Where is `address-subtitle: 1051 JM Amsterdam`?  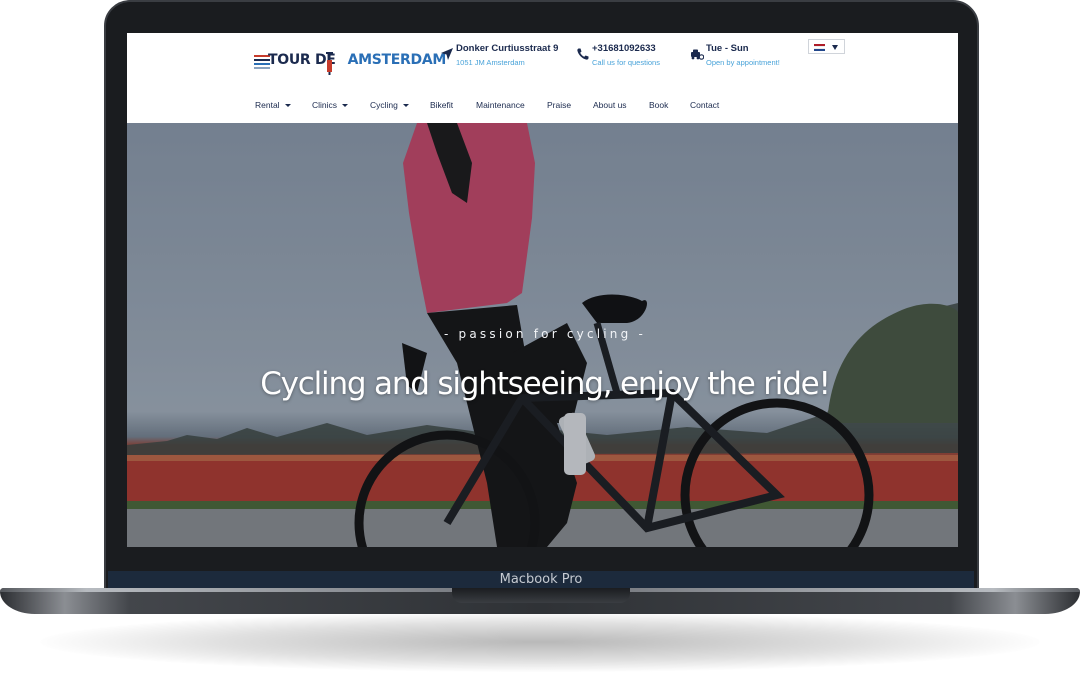 address-subtitle: 1051 JM Amsterdam is located at coordinates (490, 62).